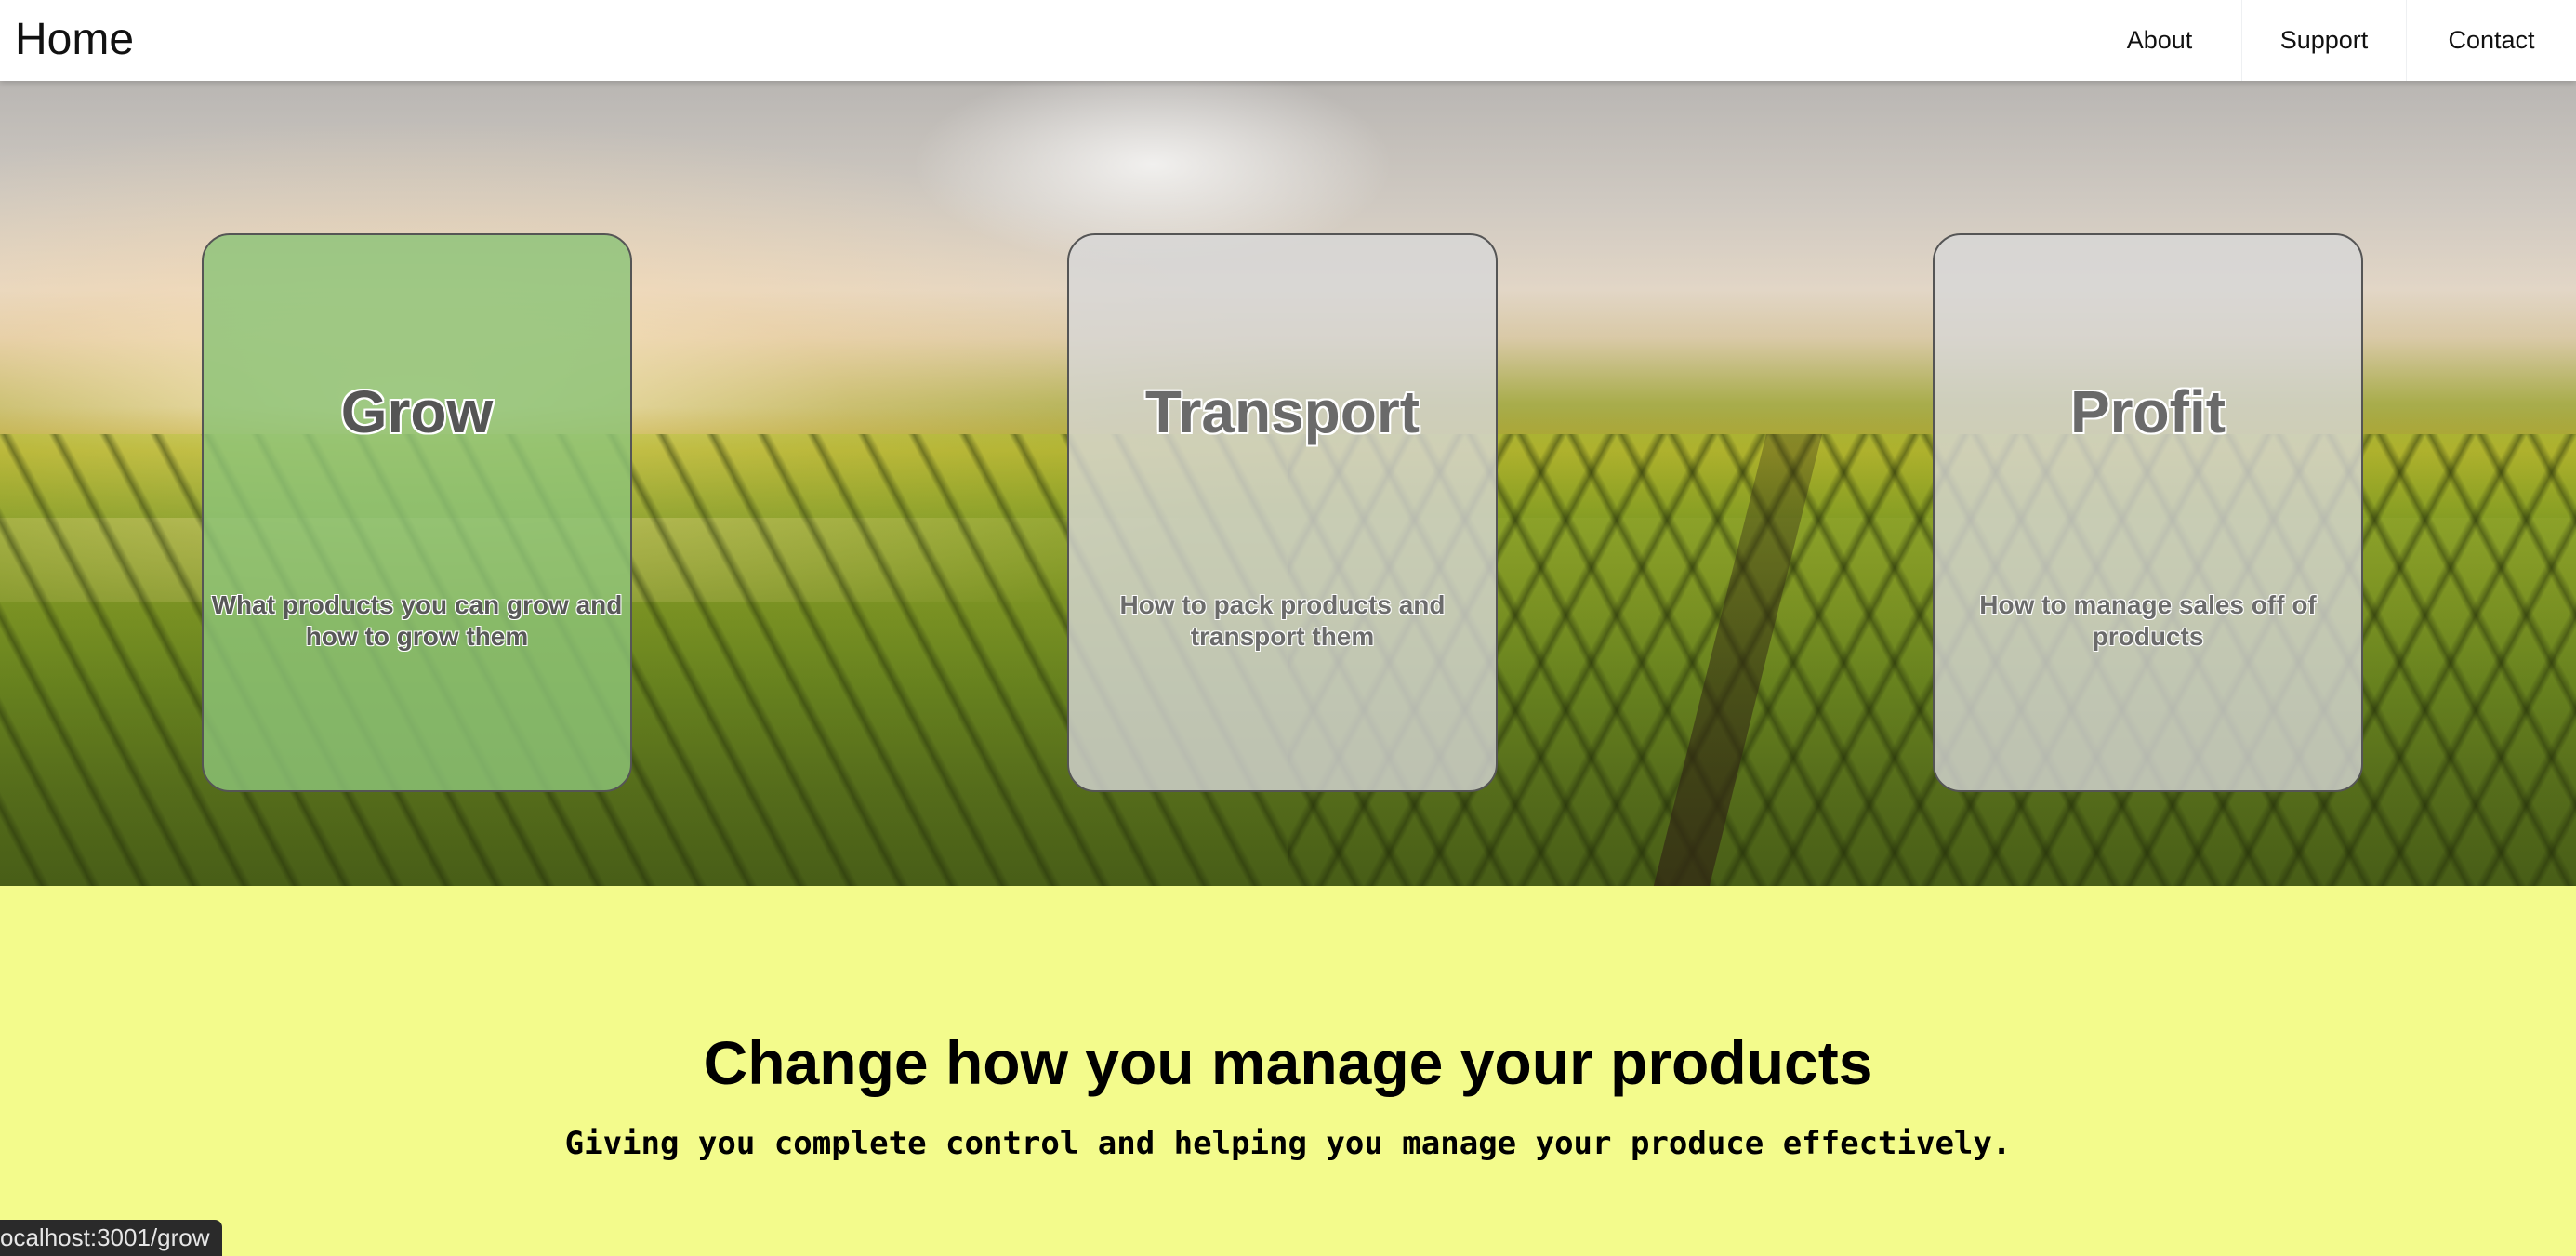 The width and height of the screenshot is (2576, 1256). Describe the element at coordinates (111, 1238) in the screenshot. I see `link-status-tooltip: ocalhost:3001/grow` at that location.